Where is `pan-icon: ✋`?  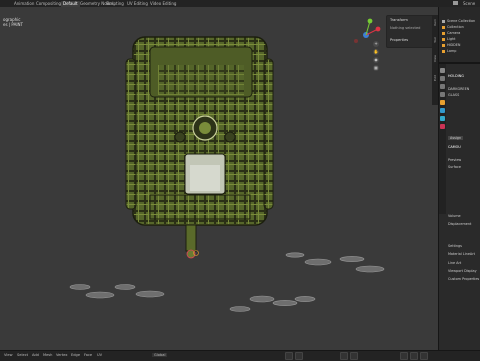 pan-icon: ✋ is located at coordinates (376, 52).